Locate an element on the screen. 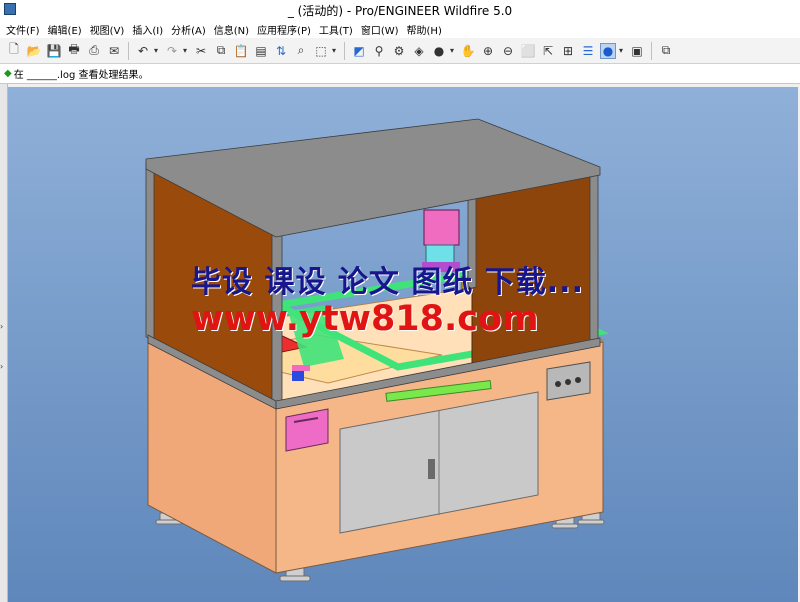 The image size is (800, 602). cut-icon: ✂ is located at coordinates (201, 51).